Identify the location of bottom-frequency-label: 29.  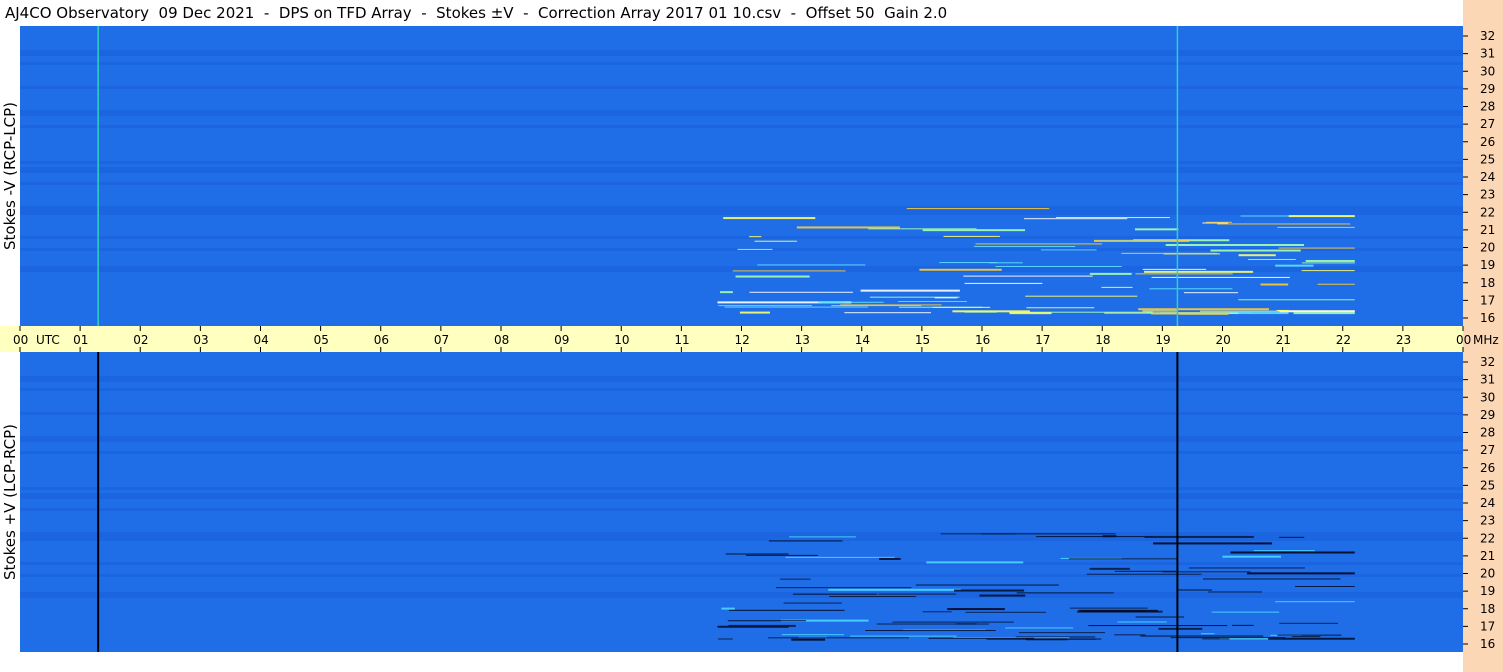
(1487, 415).